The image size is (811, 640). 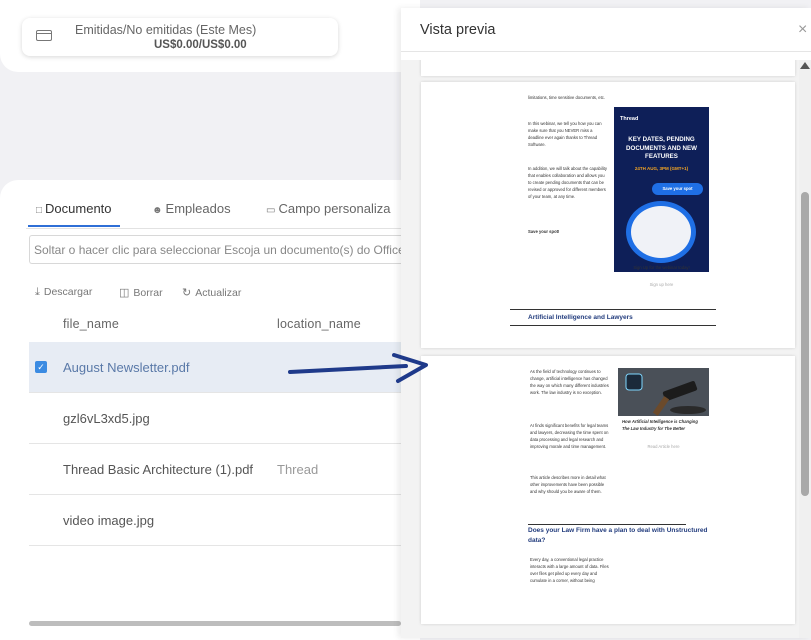 I want to click on vertical-scrollbar-thumb, so click(x=805, y=344).